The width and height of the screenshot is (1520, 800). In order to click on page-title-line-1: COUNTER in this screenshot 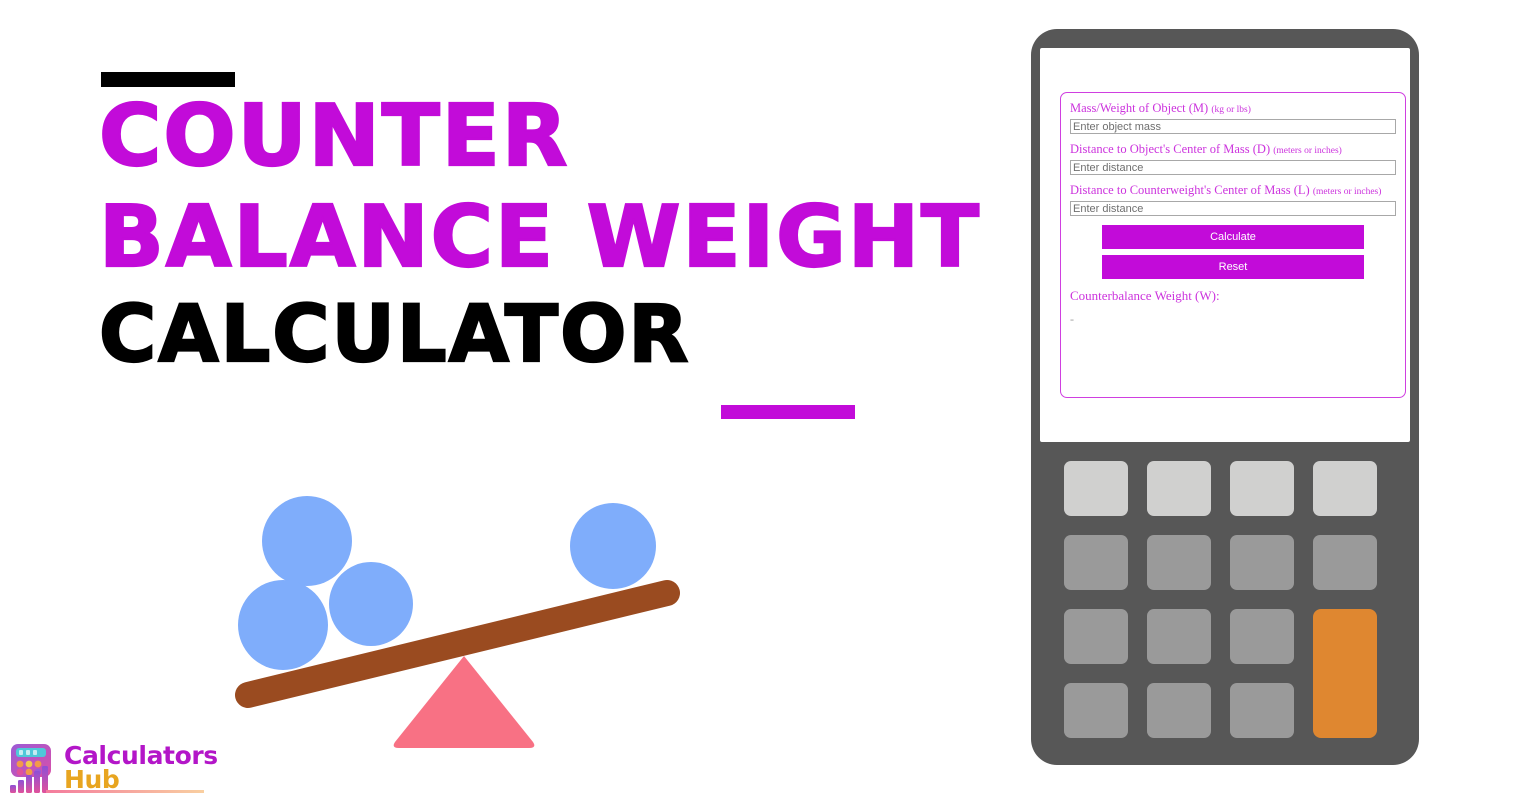, I will do `click(334, 136)`.